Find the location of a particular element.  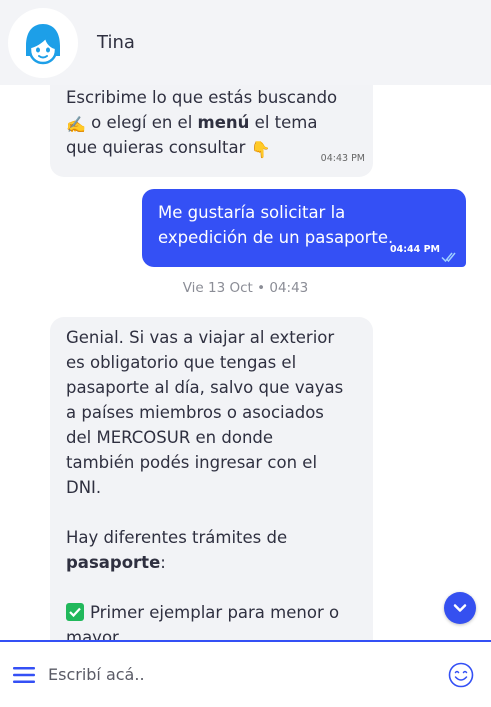

message-line: mayor is located at coordinates (92, 634).